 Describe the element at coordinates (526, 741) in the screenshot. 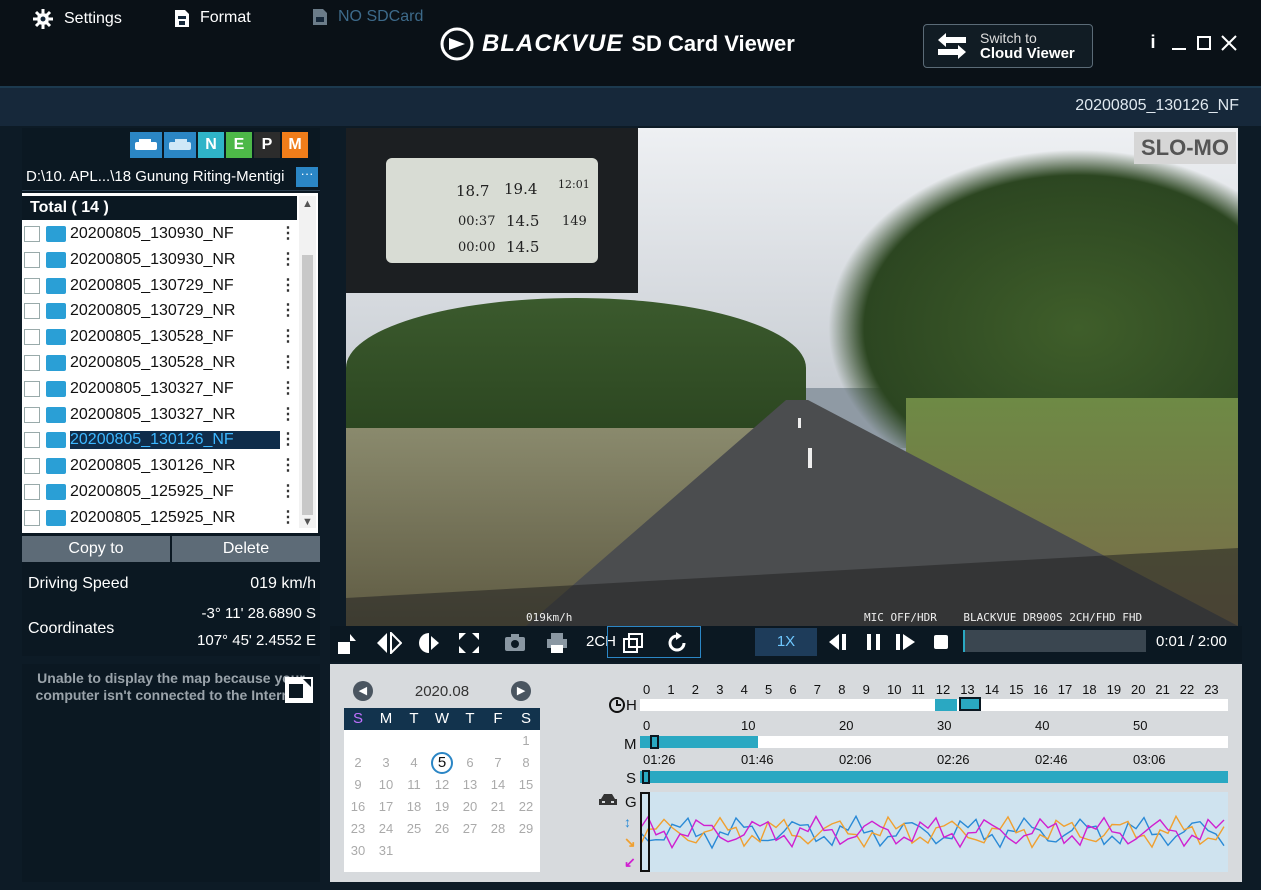

I see `calendar-day: 1` at that location.